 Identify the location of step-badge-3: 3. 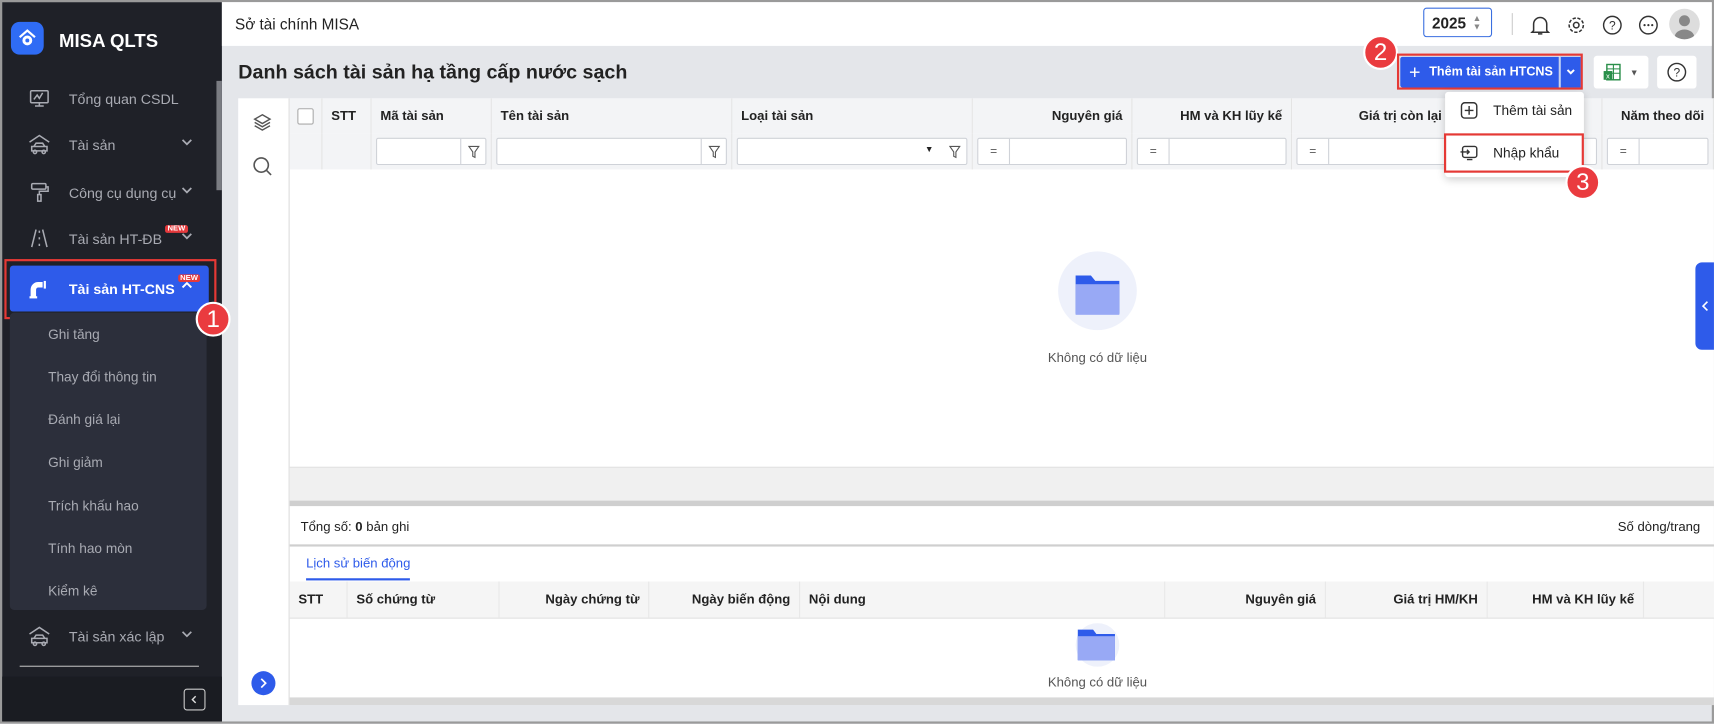
(1583, 183).